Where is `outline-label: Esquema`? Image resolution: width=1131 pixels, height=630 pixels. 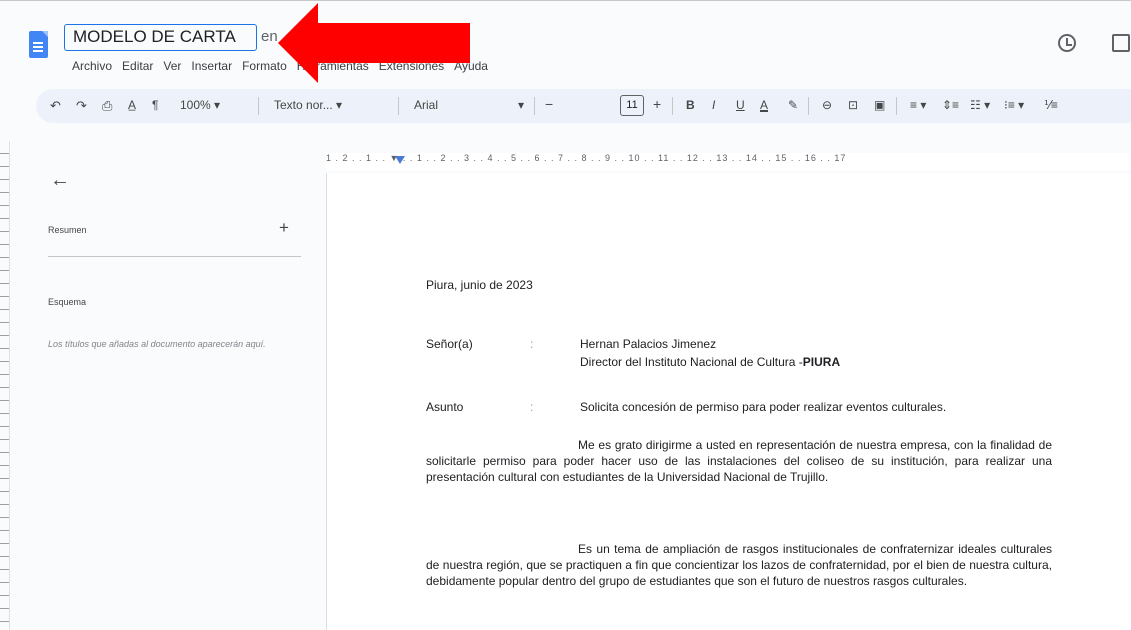
outline-label: Esquema is located at coordinates (67, 302).